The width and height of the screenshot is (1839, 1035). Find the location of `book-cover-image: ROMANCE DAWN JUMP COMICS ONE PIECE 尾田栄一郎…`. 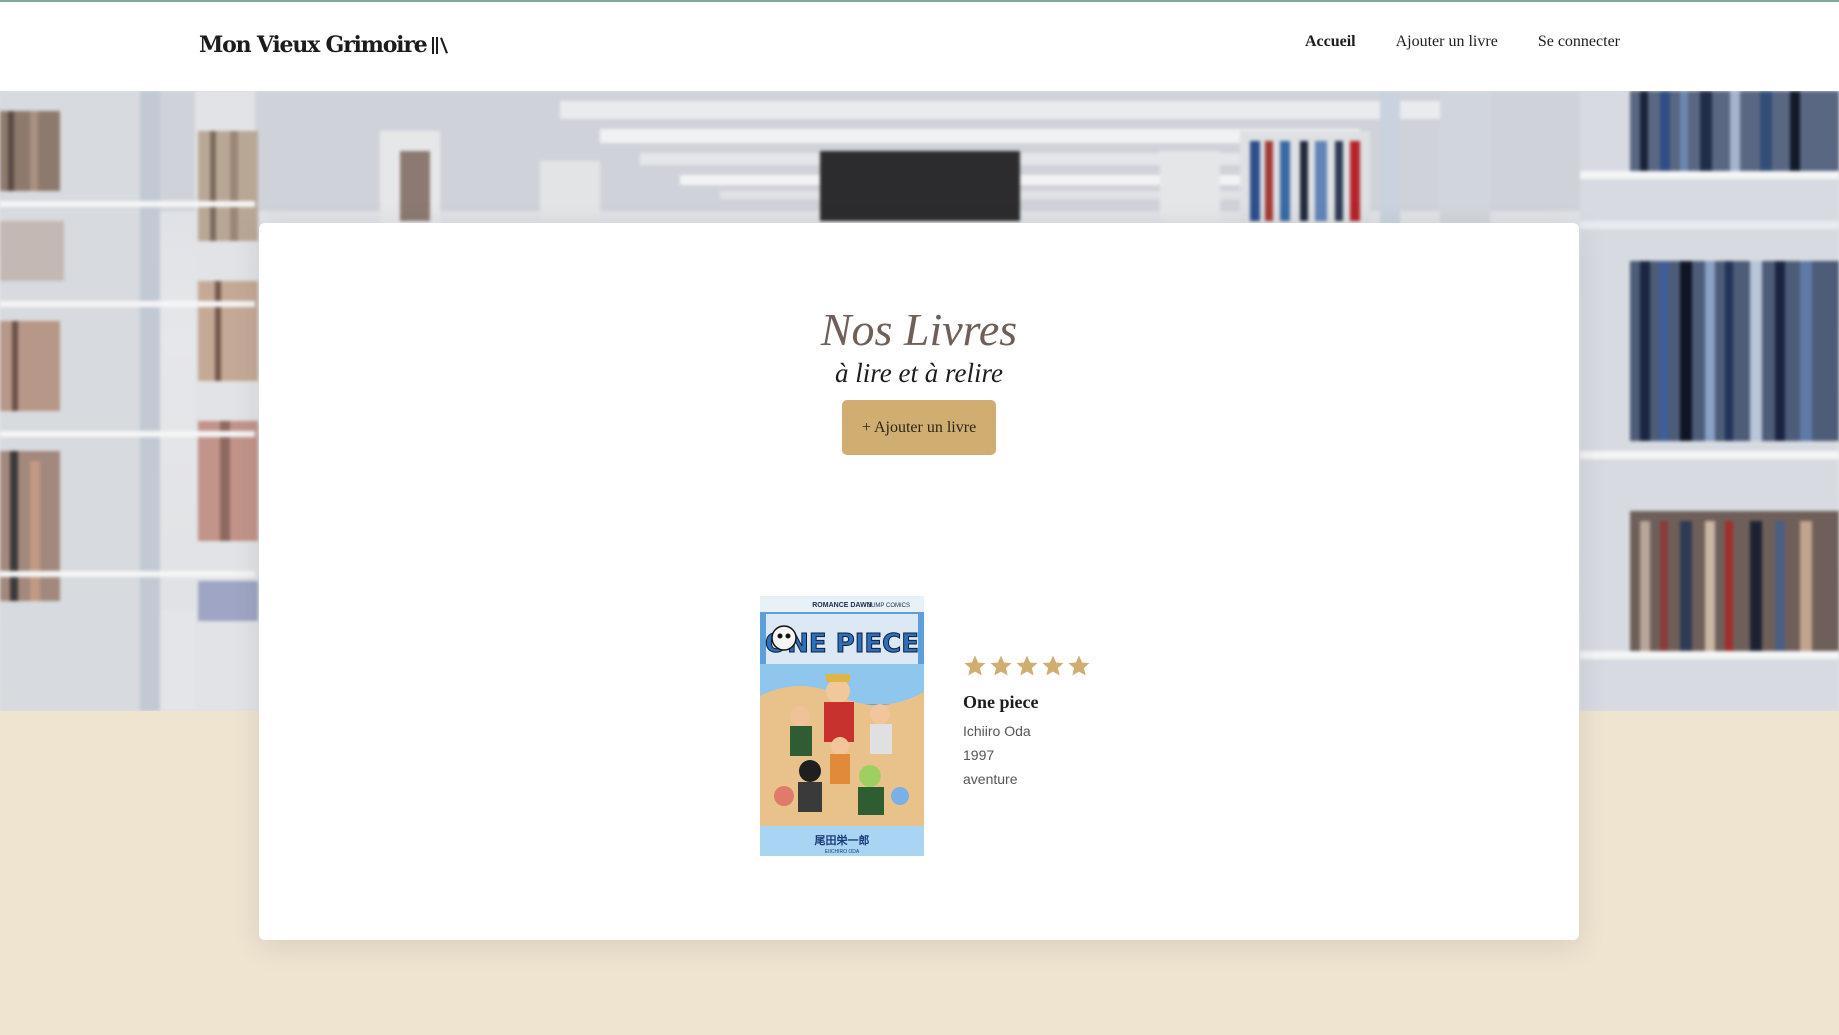

book-cover-image: ROMANCE DAWN JUMP COMICS ONE PIECE 尾田栄一郎… is located at coordinates (842, 726).